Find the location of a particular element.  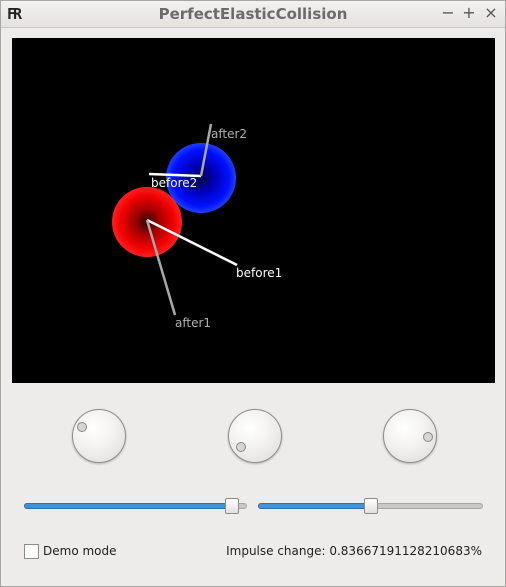

slider-1-handle is located at coordinates (232, 506).